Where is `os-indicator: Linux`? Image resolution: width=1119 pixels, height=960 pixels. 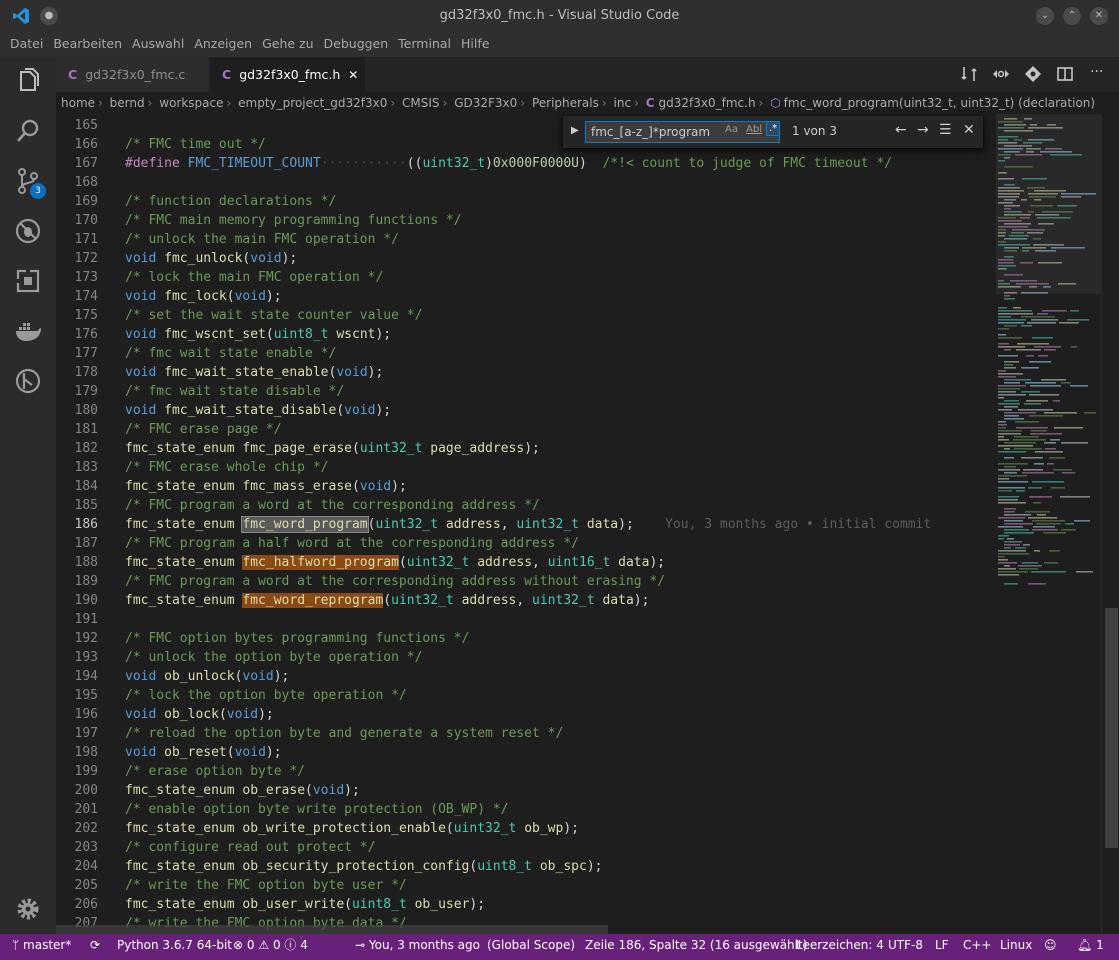
os-indicator: Linux is located at coordinates (1016, 945).